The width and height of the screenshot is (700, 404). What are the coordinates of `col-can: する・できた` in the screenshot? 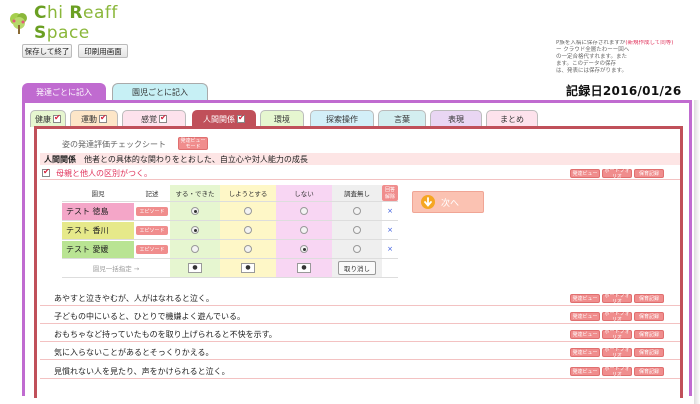 It's located at (195, 193).